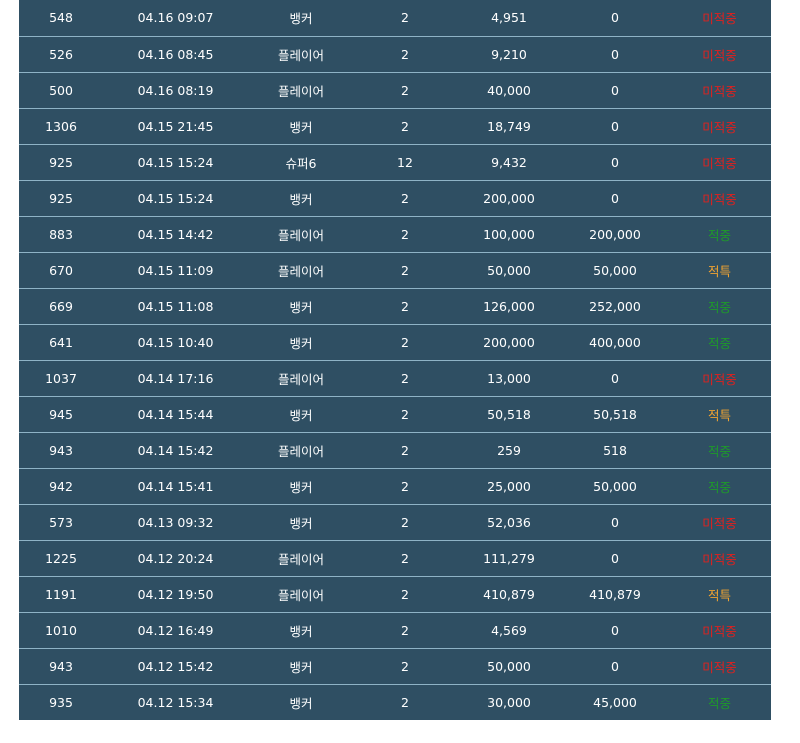 The width and height of the screenshot is (800, 743). I want to click on cell-round-id: 1010, so click(61, 630).